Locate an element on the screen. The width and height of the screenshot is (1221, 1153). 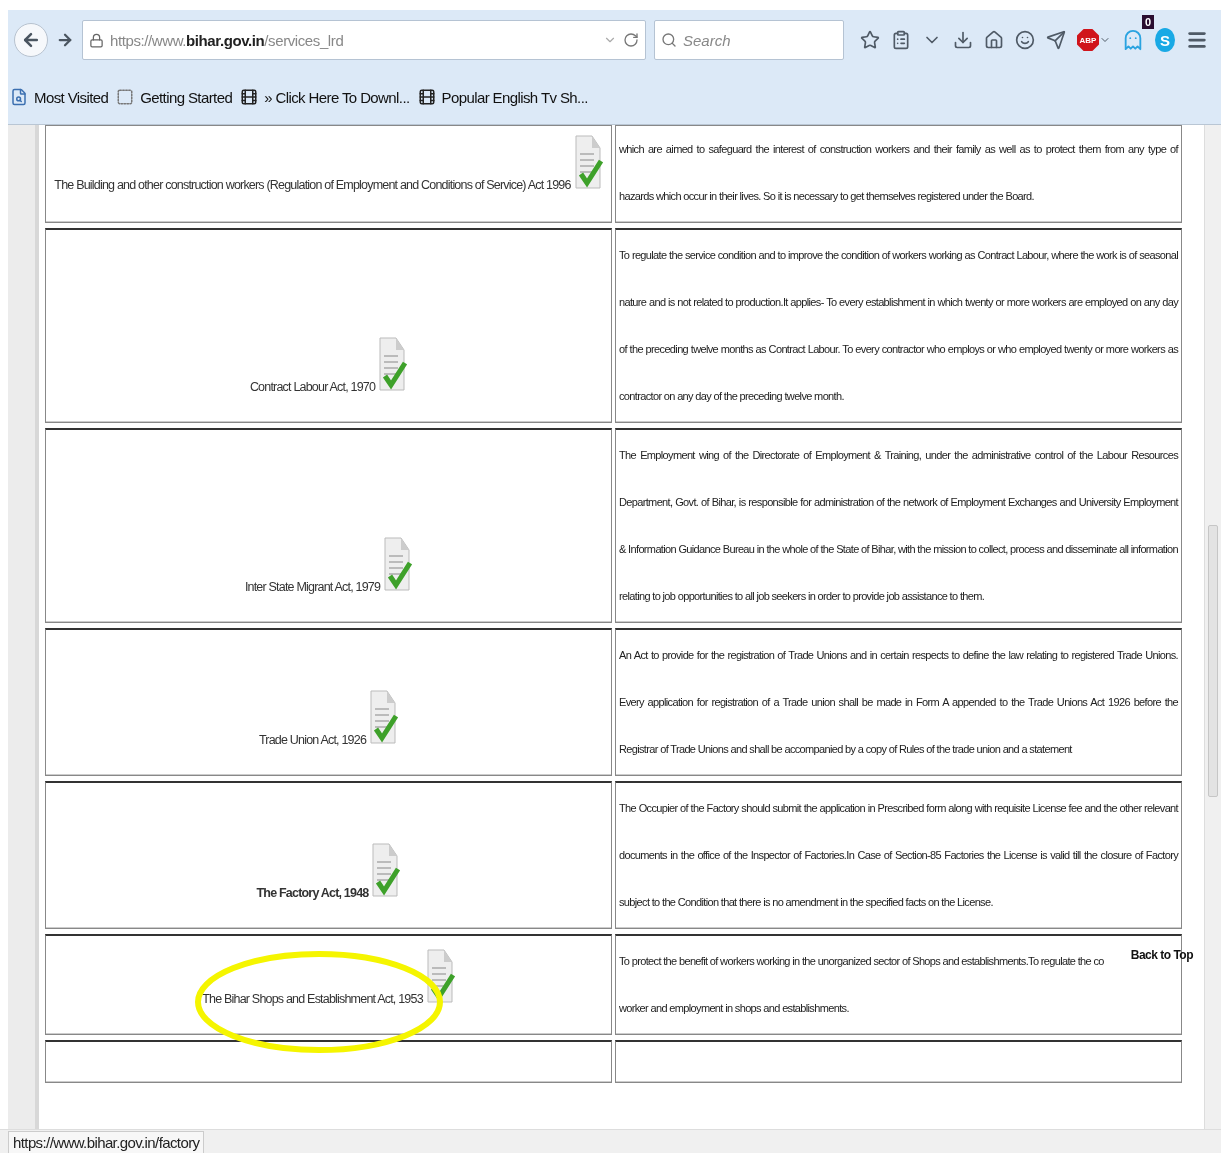
act-link: The Bihar Shops and Establishment Act, 1953 is located at coordinates (312, 999).